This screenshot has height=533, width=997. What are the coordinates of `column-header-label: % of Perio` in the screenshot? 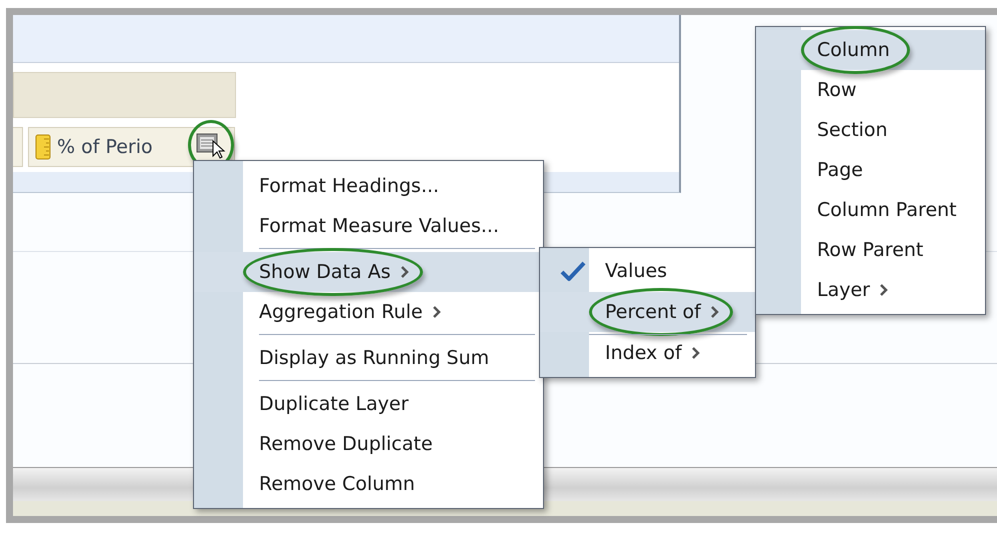 It's located at (105, 147).